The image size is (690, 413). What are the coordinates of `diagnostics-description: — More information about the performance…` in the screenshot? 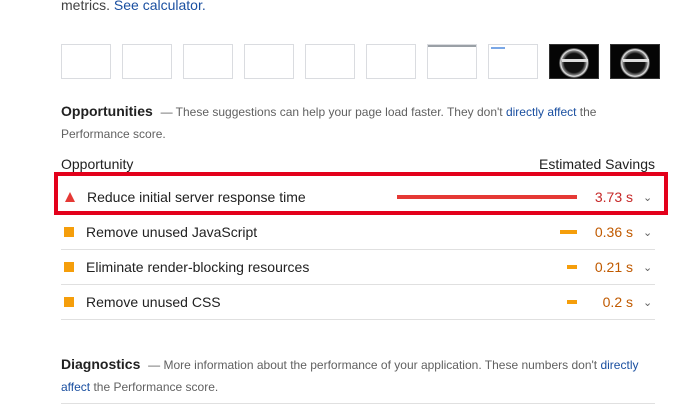 It's located at (393, 365).